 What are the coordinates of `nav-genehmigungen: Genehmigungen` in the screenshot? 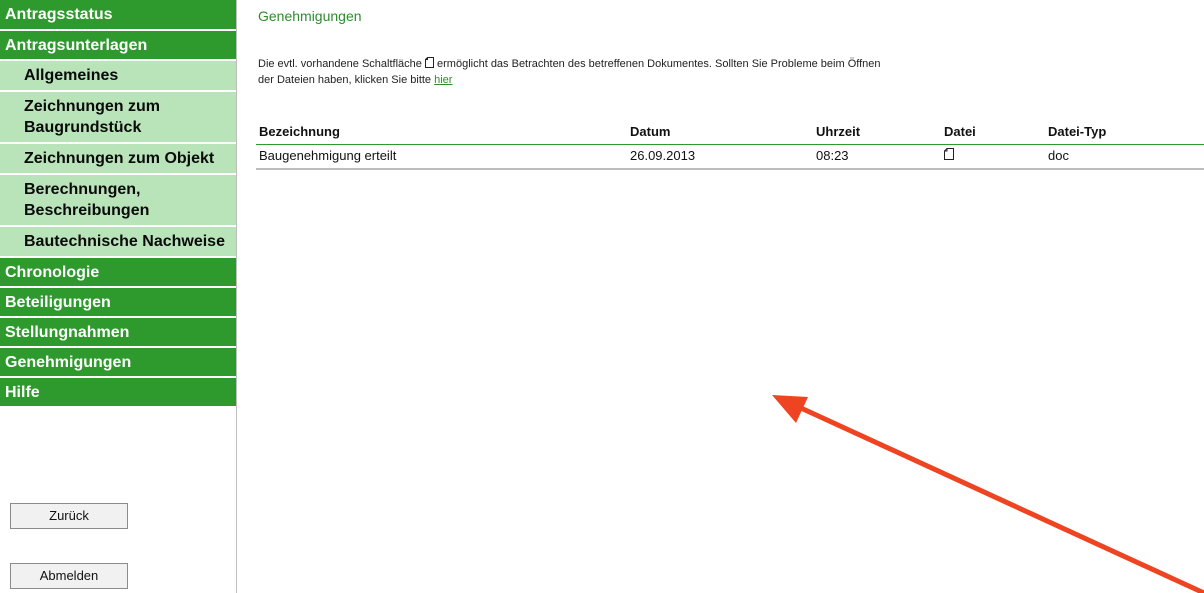 It's located at (118, 363).